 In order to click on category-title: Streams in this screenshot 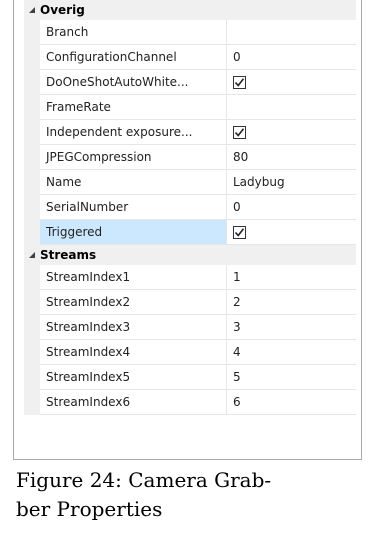, I will do `click(68, 255)`.